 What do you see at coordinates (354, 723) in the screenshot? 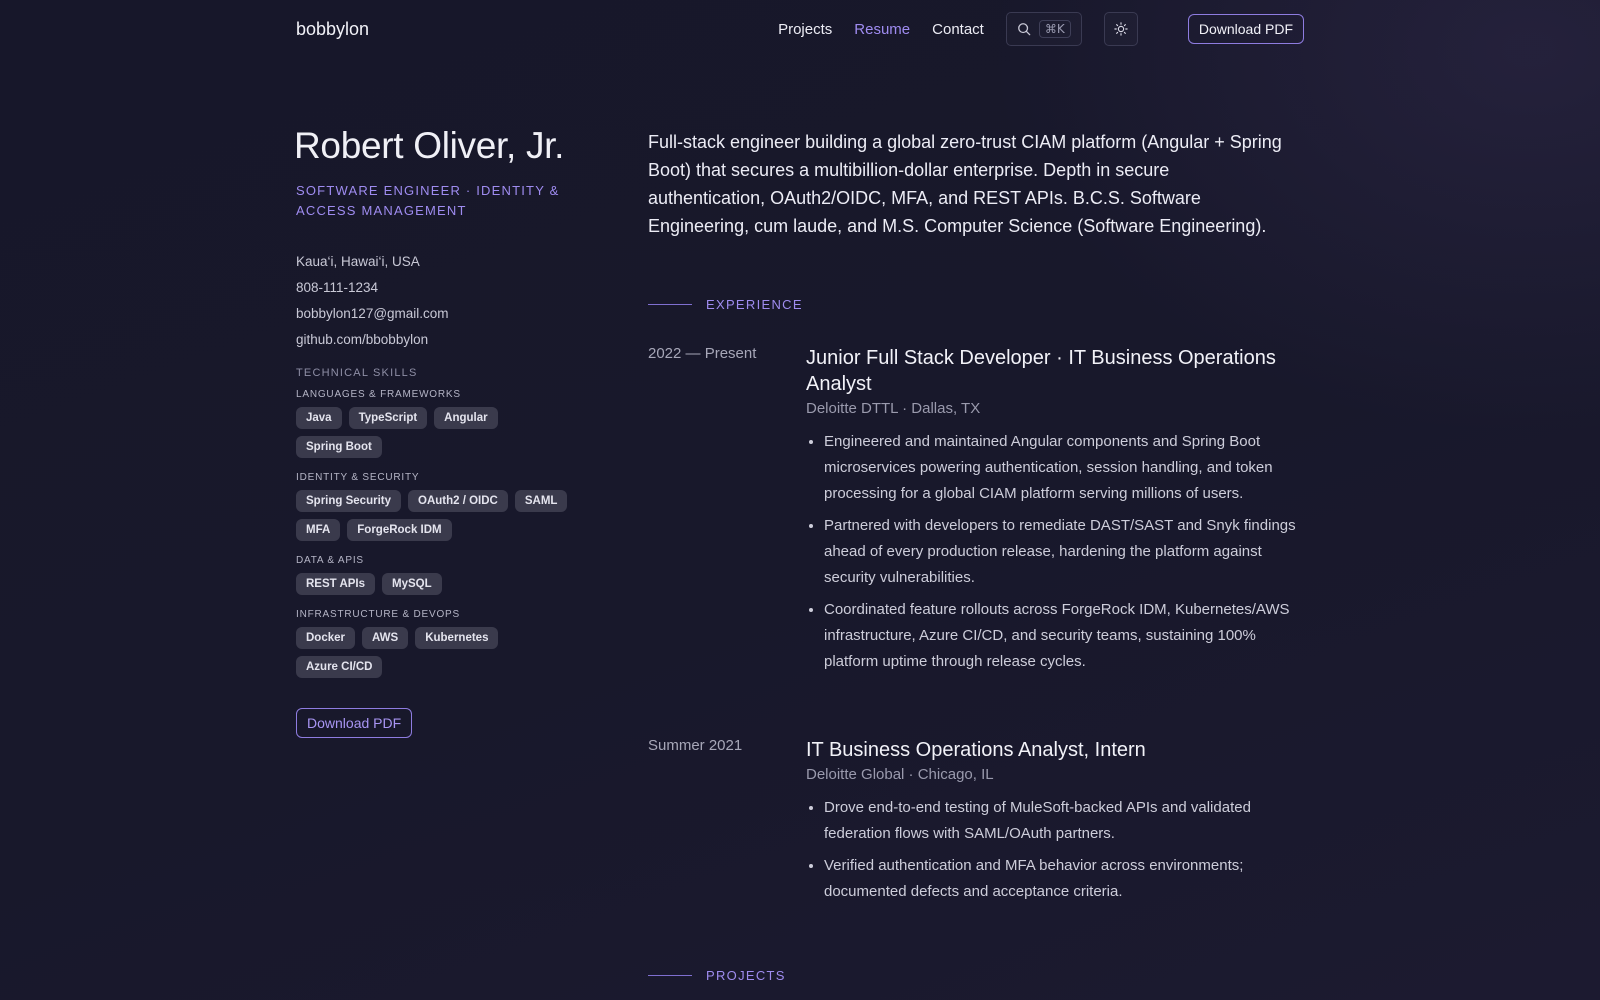
I see `download-pdf-button-sidebar: Download PDF` at bounding box center [354, 723].